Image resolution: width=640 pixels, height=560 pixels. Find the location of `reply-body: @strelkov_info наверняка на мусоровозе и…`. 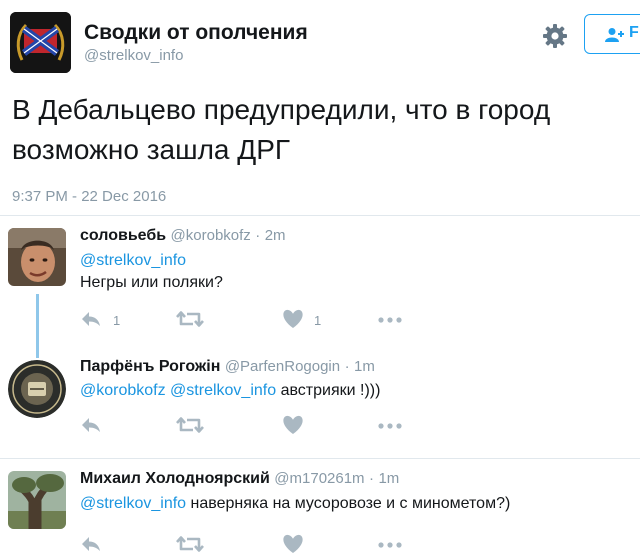

reply-body: @strelkov_info наверняка на мусоровозе и… is located at coordinates (295, 504).